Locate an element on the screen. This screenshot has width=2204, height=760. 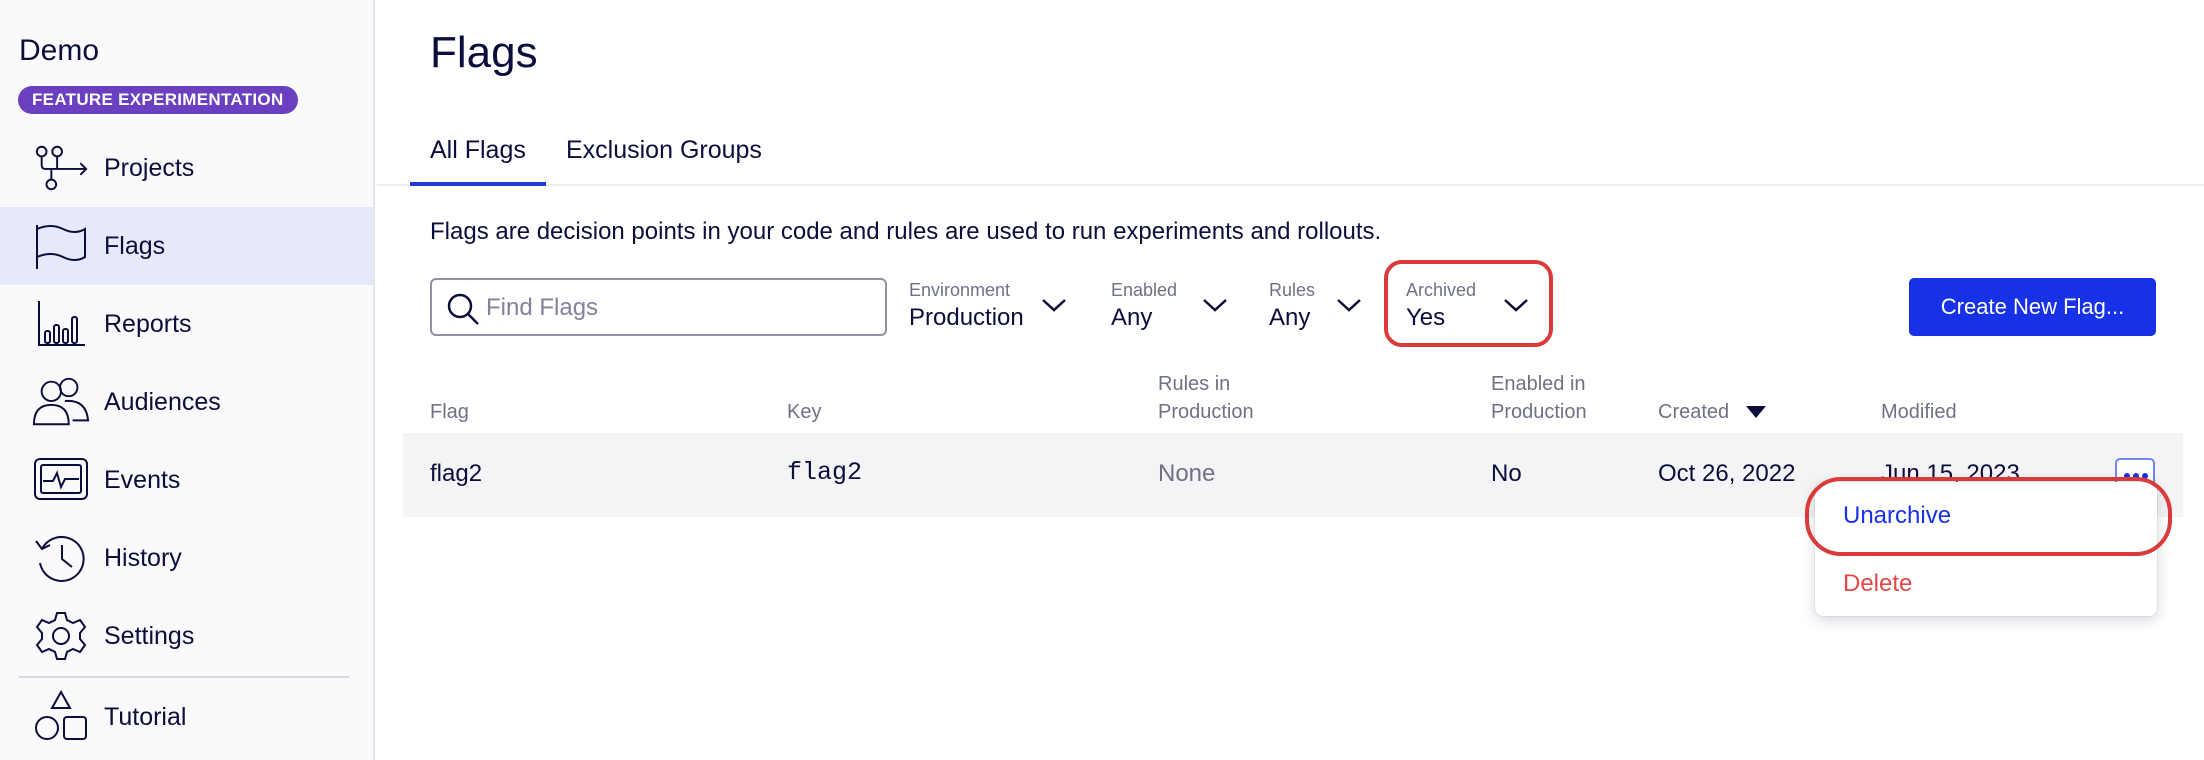
sidebar-item-reports: Reports is located at coordinates (186, 324).